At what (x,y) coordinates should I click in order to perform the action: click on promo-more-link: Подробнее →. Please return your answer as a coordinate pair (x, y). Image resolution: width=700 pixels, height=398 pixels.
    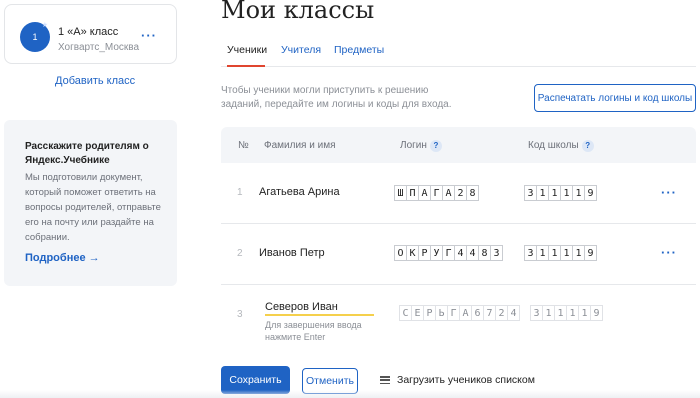
    Looking at the image, I should click on (62, 258).